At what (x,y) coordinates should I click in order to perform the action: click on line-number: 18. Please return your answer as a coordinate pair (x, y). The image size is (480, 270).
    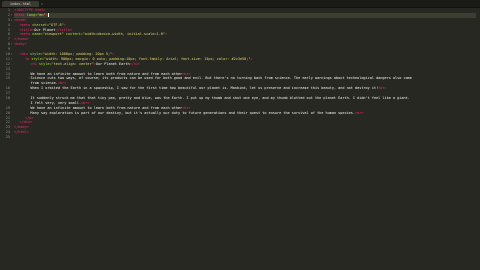
    Looking at the image, I should click on (7, 98).